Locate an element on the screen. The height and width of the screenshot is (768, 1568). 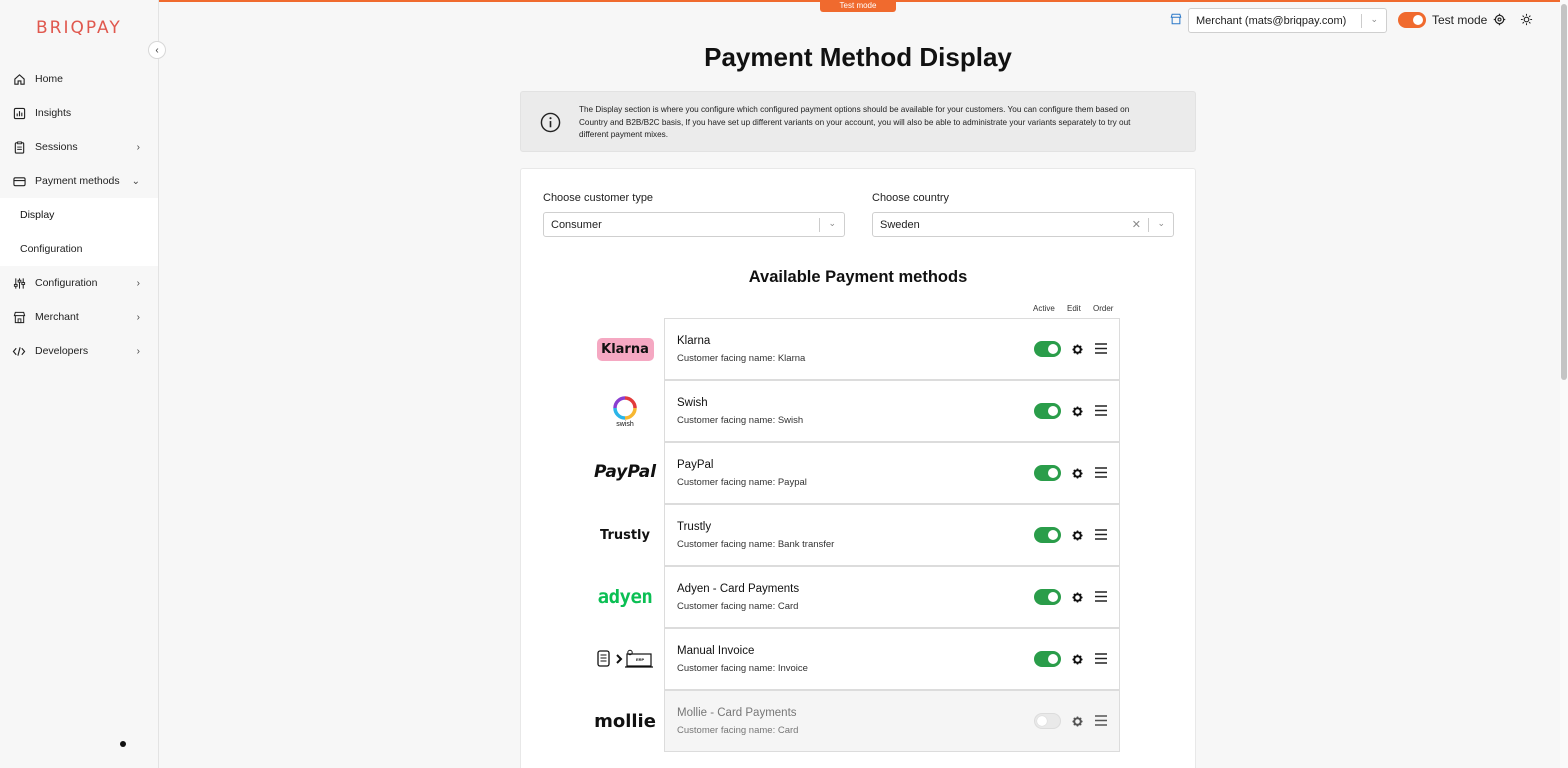
payment-method-name: Manual Invoice is located at coordinates (716, 651).